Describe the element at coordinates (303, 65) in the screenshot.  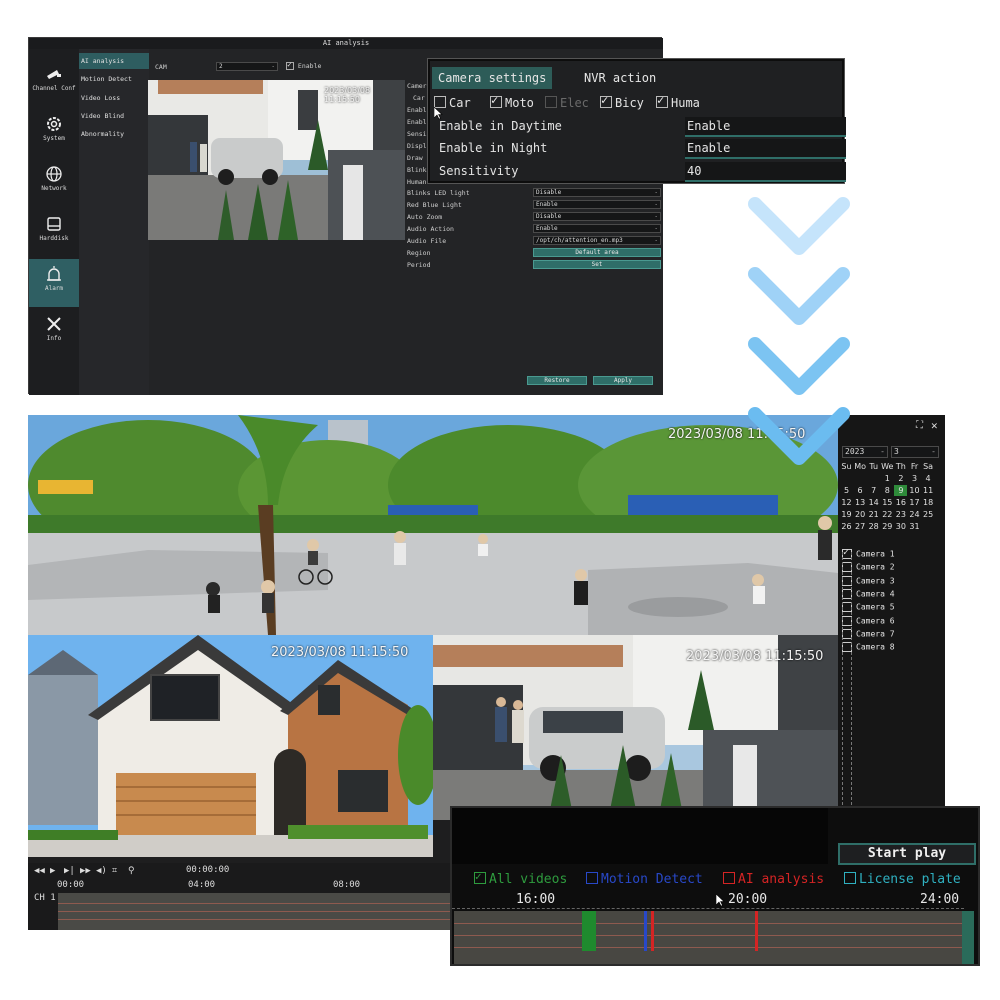
I see `enable-checkbox: Enable` at that location.